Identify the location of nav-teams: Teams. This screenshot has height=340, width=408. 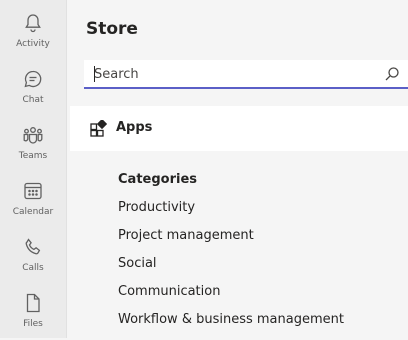
(33, 146).